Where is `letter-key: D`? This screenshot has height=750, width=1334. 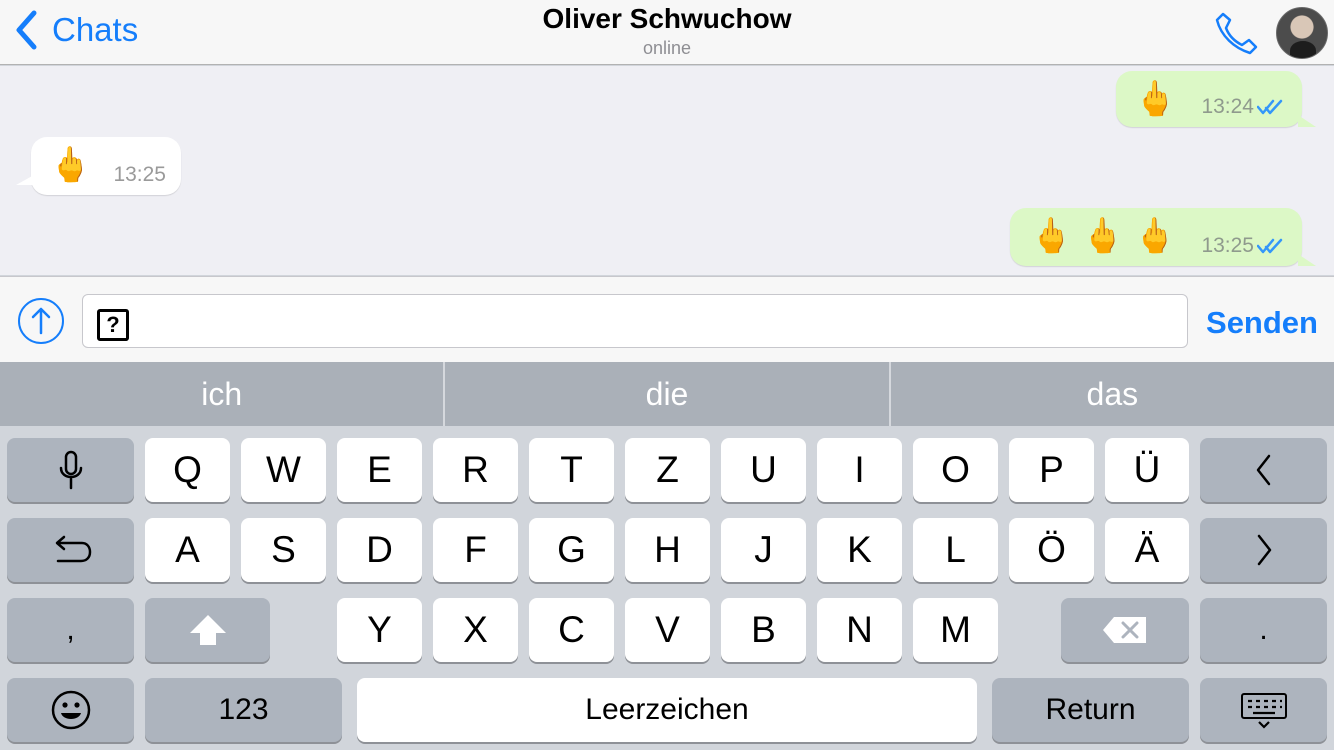 letter-key: D is located at coordinates (379, 550).